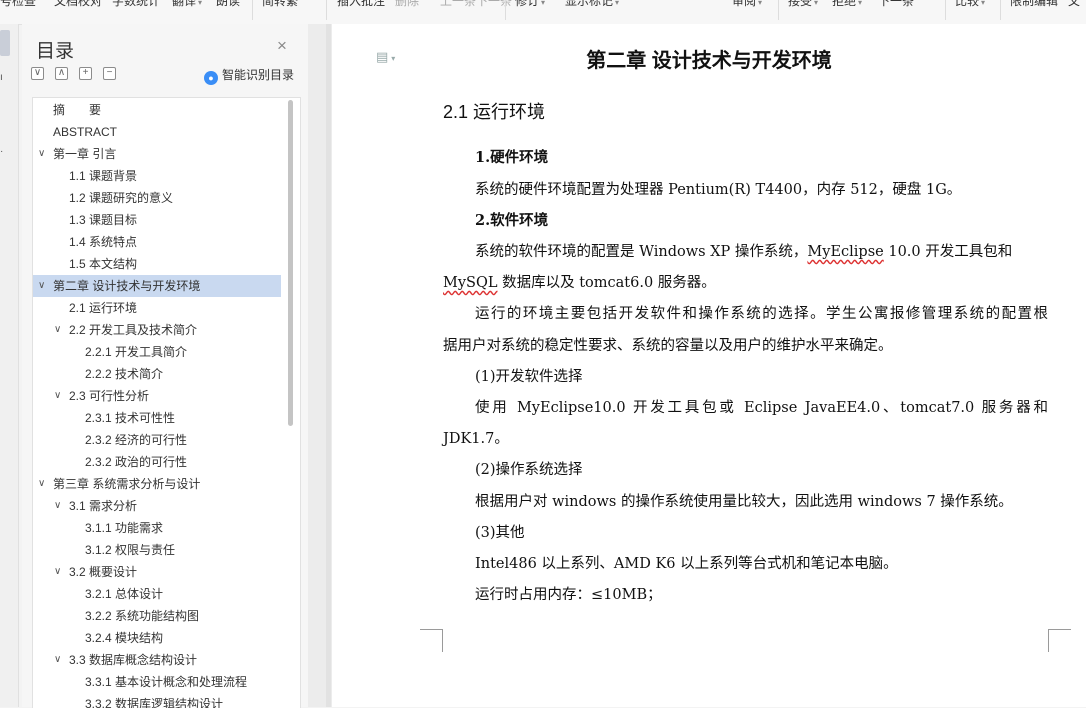 The height and width of the screenshot is (708, 1086). I want to click on text-run: 数据库以及 tomcat6.0 服务器。, so click(606, 283).